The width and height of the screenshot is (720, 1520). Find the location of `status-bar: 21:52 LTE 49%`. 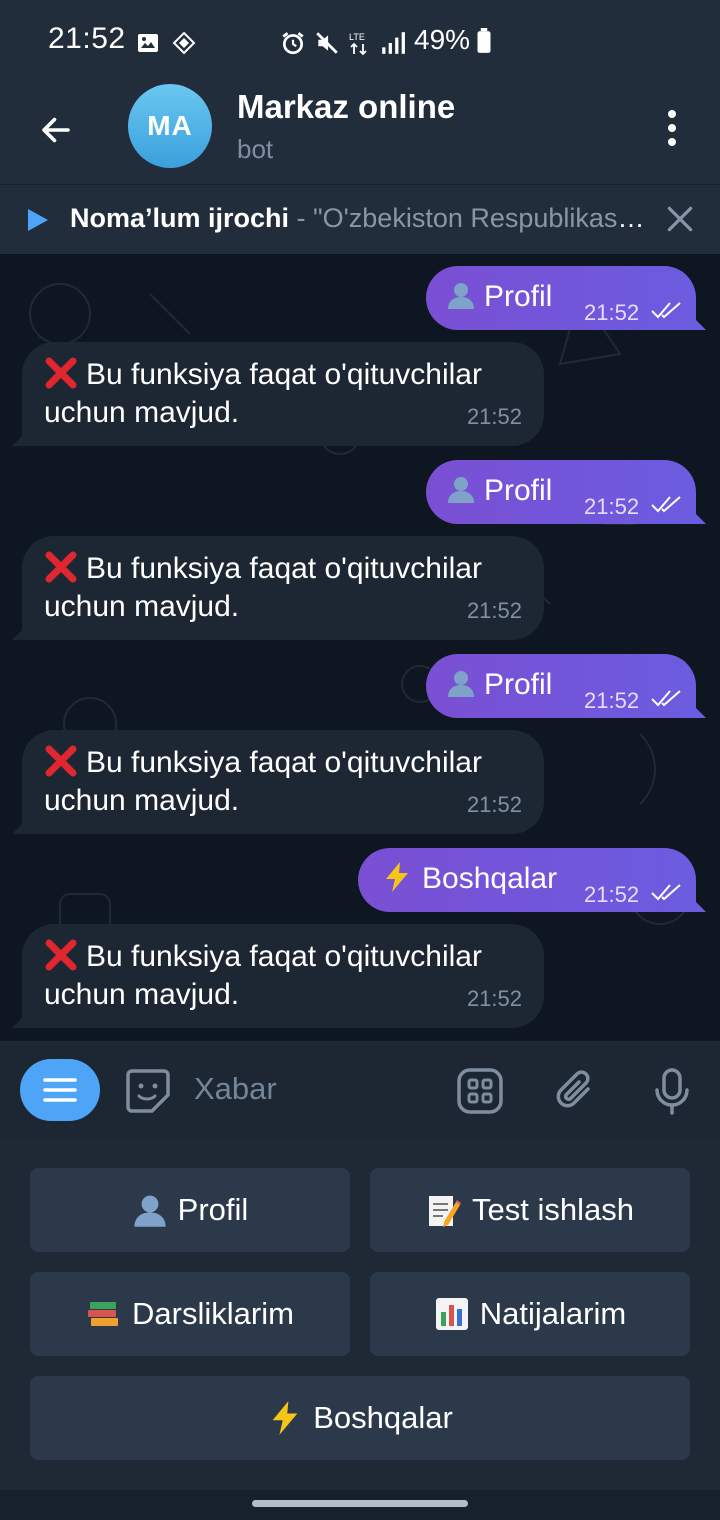

status-bar: 21:52 LTE 49% is located at coordinates (360, 42).